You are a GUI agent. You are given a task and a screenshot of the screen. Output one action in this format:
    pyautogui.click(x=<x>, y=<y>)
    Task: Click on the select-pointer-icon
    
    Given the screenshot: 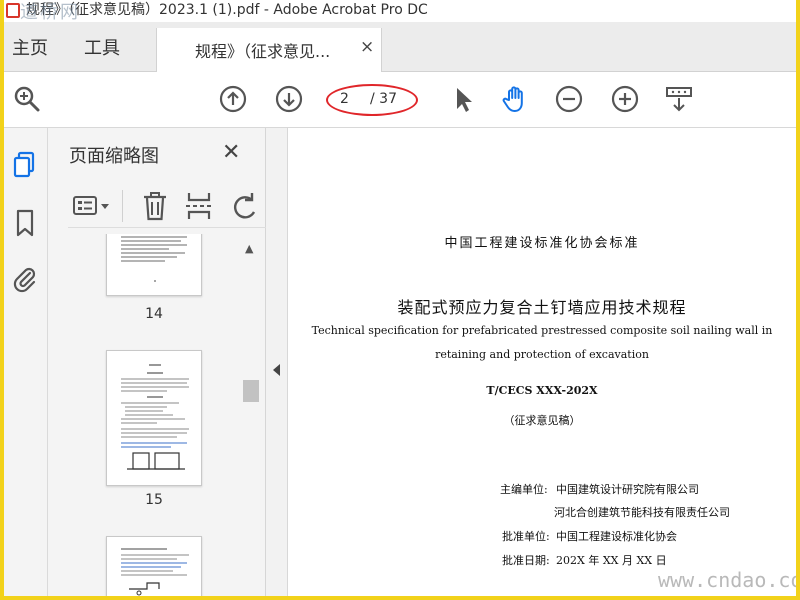 What is the action you would take?
    pyautogui.click(x=463, y=99)
    